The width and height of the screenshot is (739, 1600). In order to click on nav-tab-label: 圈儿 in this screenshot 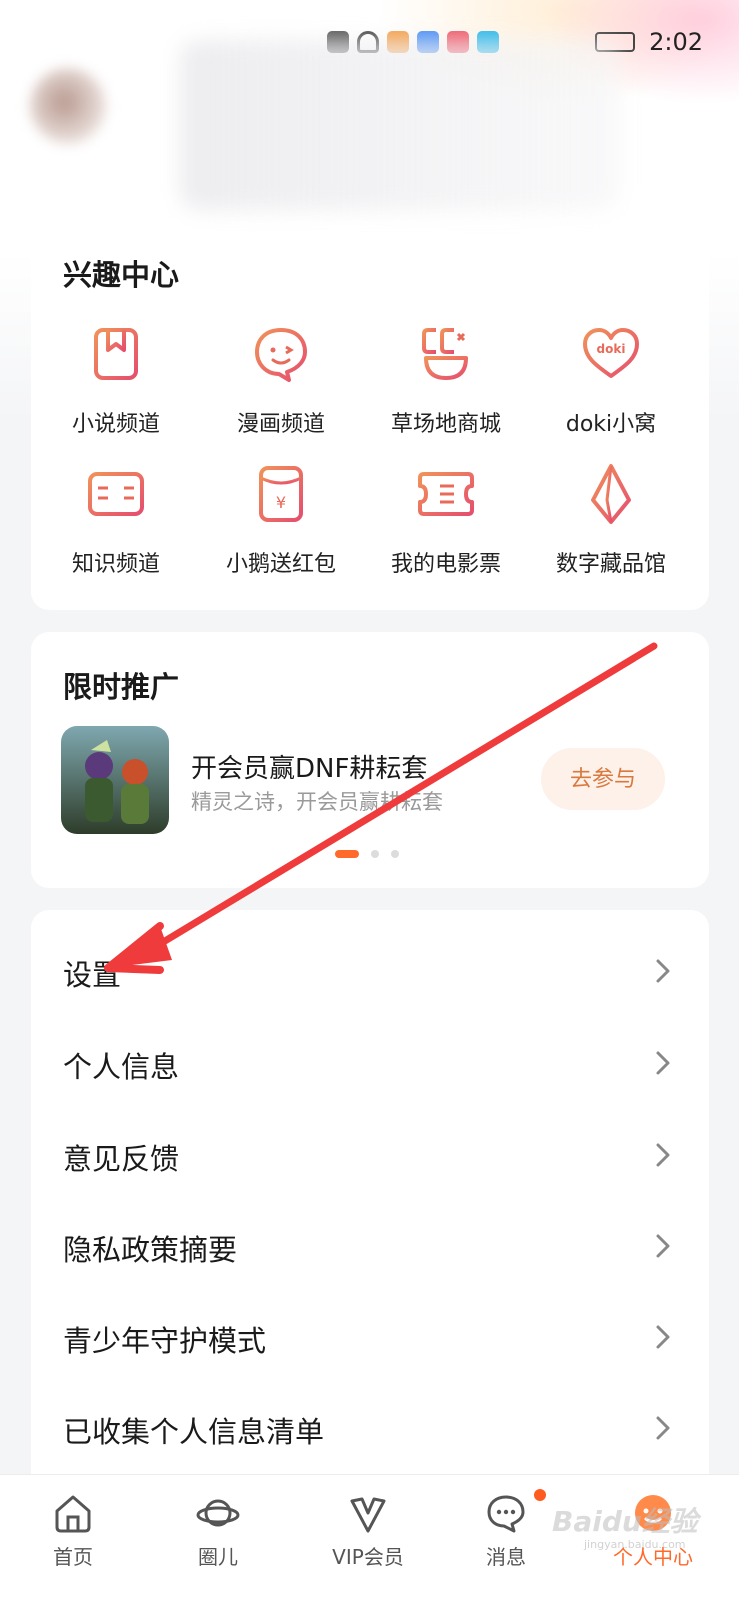, I will do `click(218, 1557)`.